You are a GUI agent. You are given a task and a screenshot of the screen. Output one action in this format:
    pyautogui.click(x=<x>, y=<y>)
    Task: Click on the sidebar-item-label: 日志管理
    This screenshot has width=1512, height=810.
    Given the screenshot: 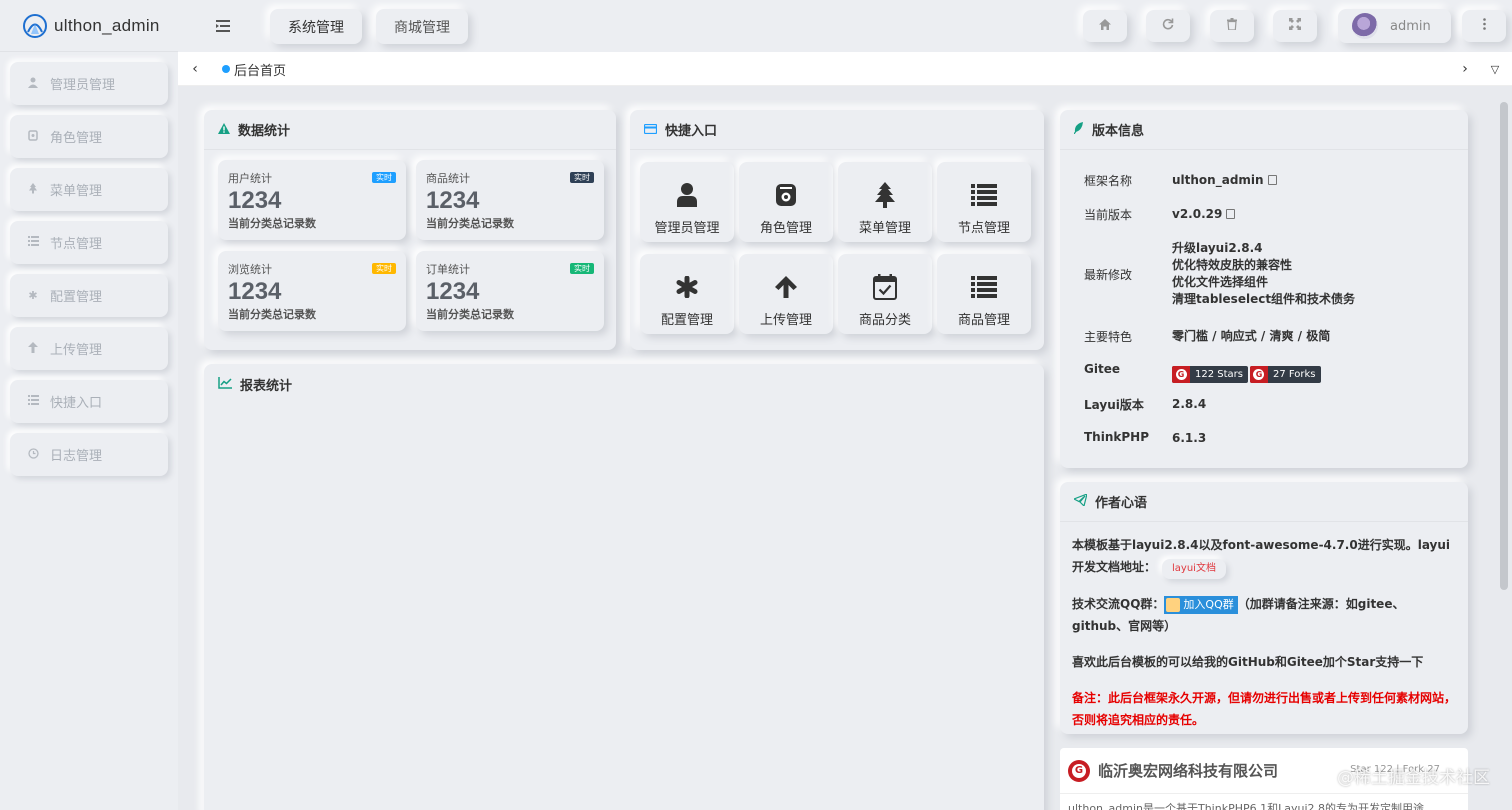 What is the action you would take?
    pyautogui.click(x=76, y=456)
    